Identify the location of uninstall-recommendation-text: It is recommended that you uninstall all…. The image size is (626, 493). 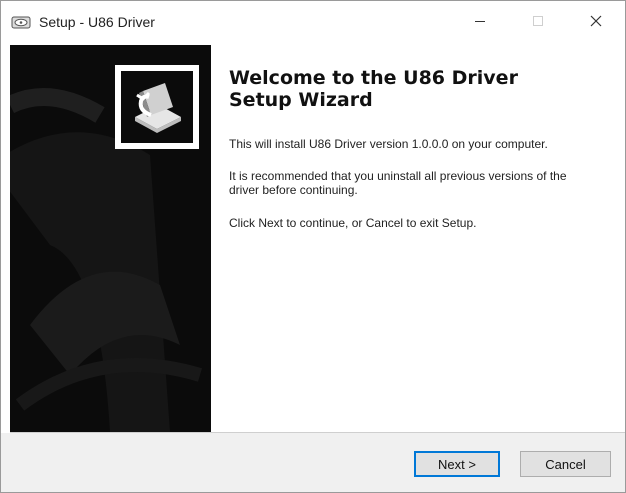
(398, 183).